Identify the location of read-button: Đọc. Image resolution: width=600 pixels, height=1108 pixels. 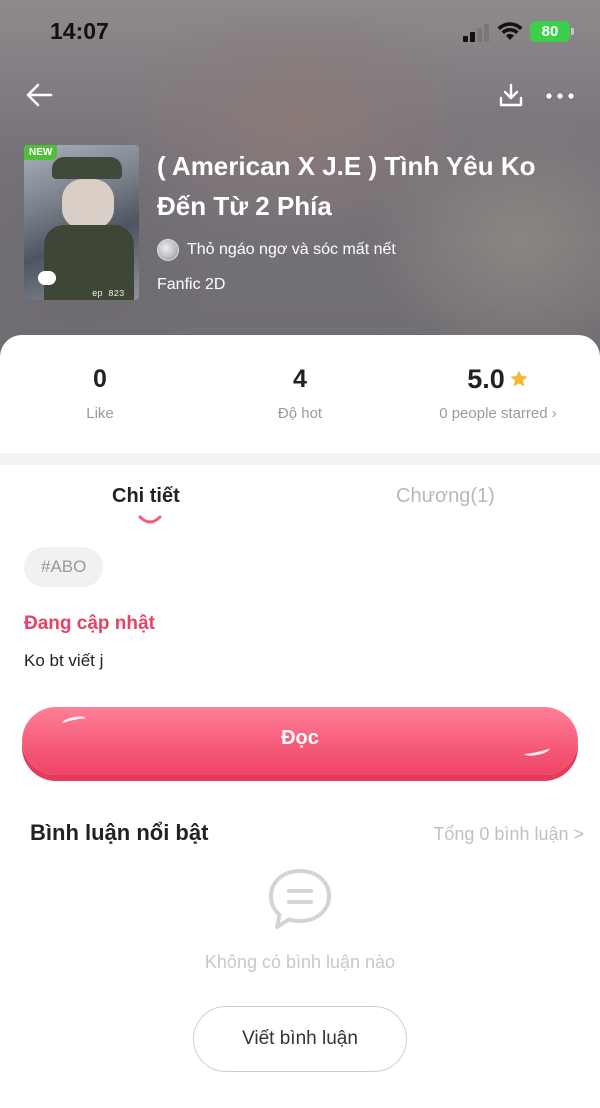
(300, 741).